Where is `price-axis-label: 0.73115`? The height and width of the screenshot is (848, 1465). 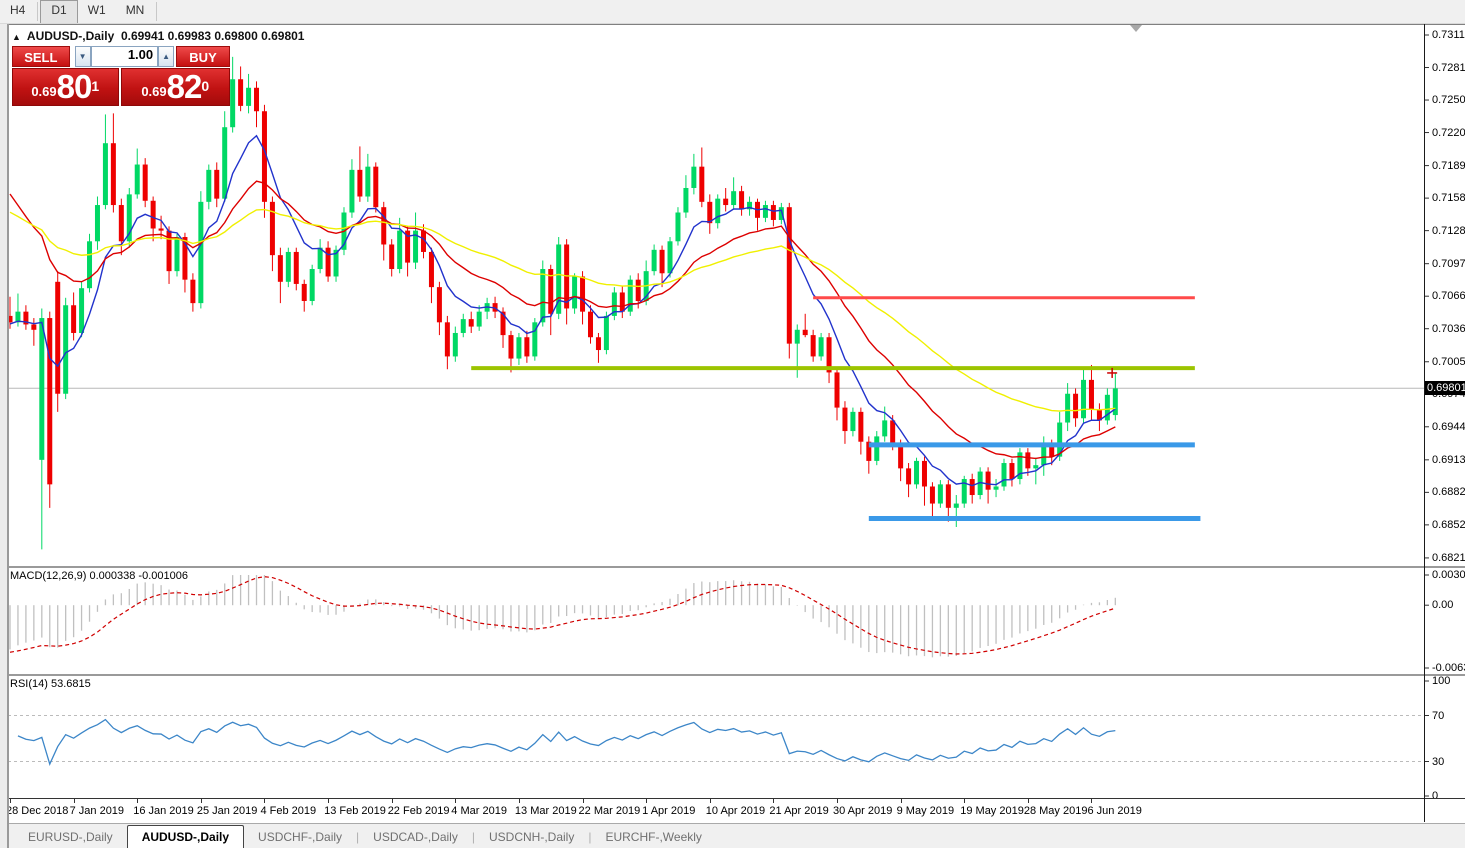
price-axis-label: 0.73115 is located at coordinates (1448, 35).